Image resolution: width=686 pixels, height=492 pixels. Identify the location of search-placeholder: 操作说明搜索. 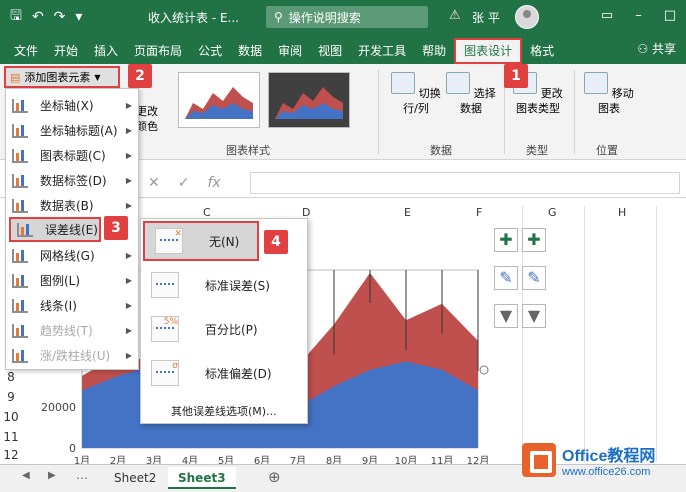
(324, 17).